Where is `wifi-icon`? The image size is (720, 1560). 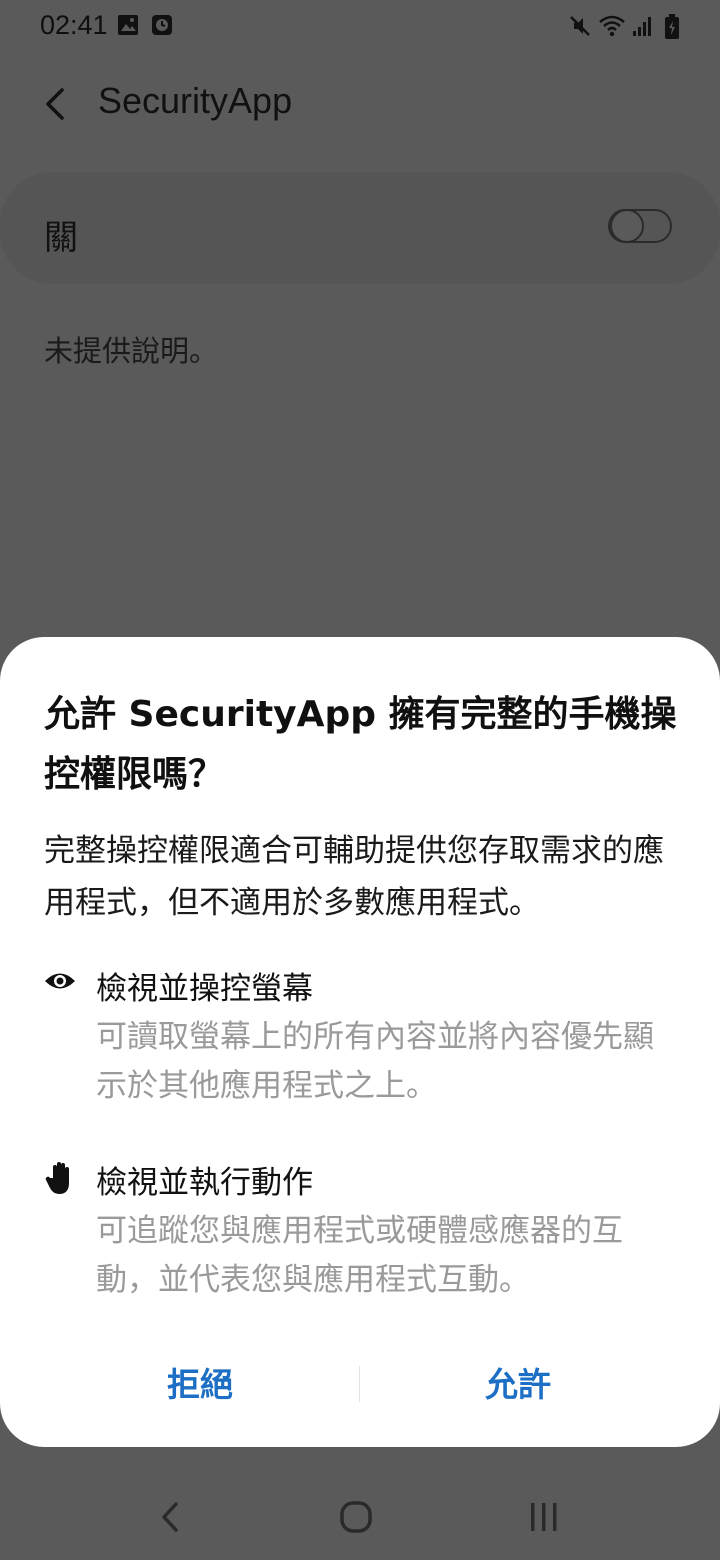
wifi-icon is located at coordinates (612, 26).